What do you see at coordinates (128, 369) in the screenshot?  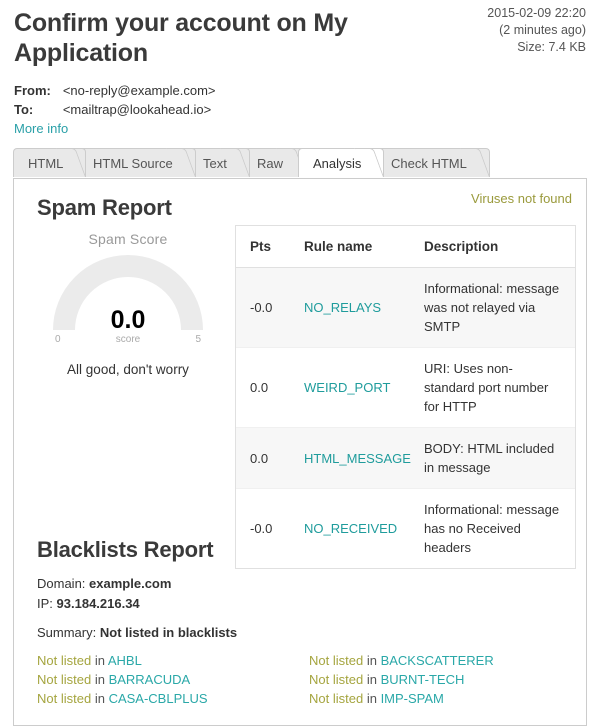 I see `gauge-verdict: All good, don't worry` at bounding box center [128, 369].